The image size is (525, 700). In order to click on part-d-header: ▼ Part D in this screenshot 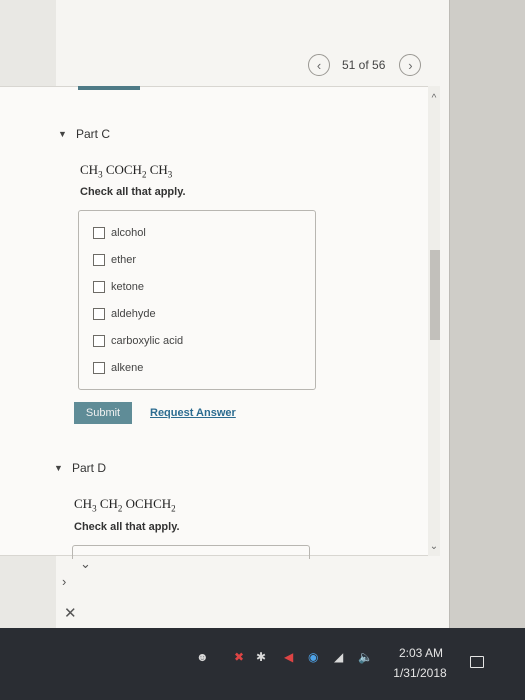, I will do `click(80, 468)`.